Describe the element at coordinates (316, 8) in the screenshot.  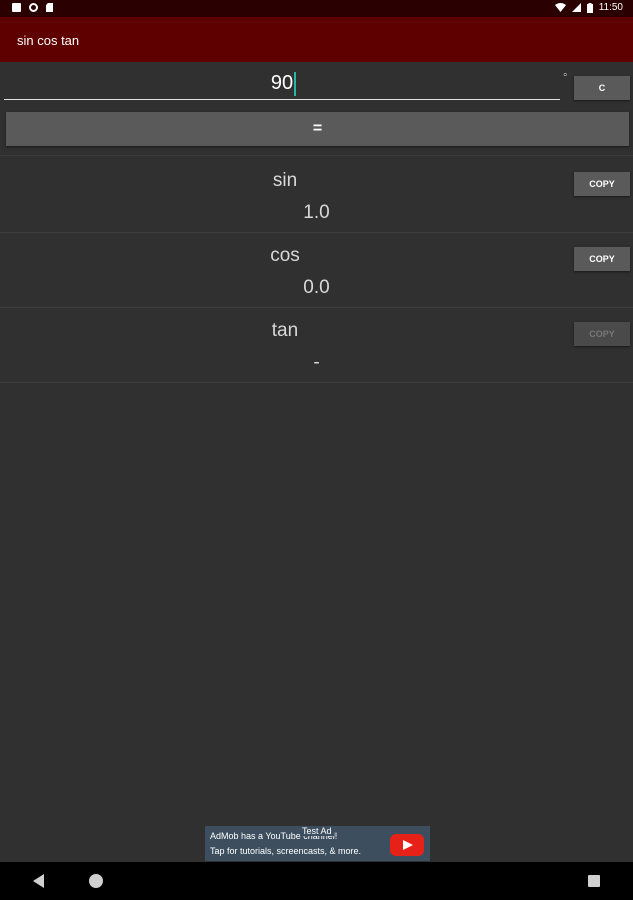
I see `status-bar: 11:50` at that location.